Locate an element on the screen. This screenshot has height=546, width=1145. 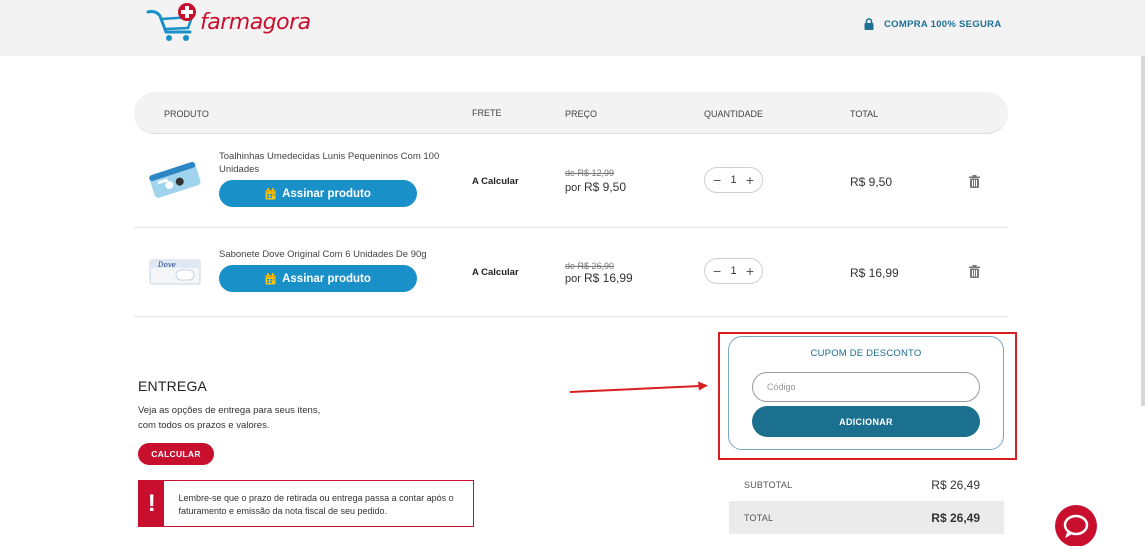
secure-label: COMPRA 100% SEGURA is located at coordinates (943, 24).